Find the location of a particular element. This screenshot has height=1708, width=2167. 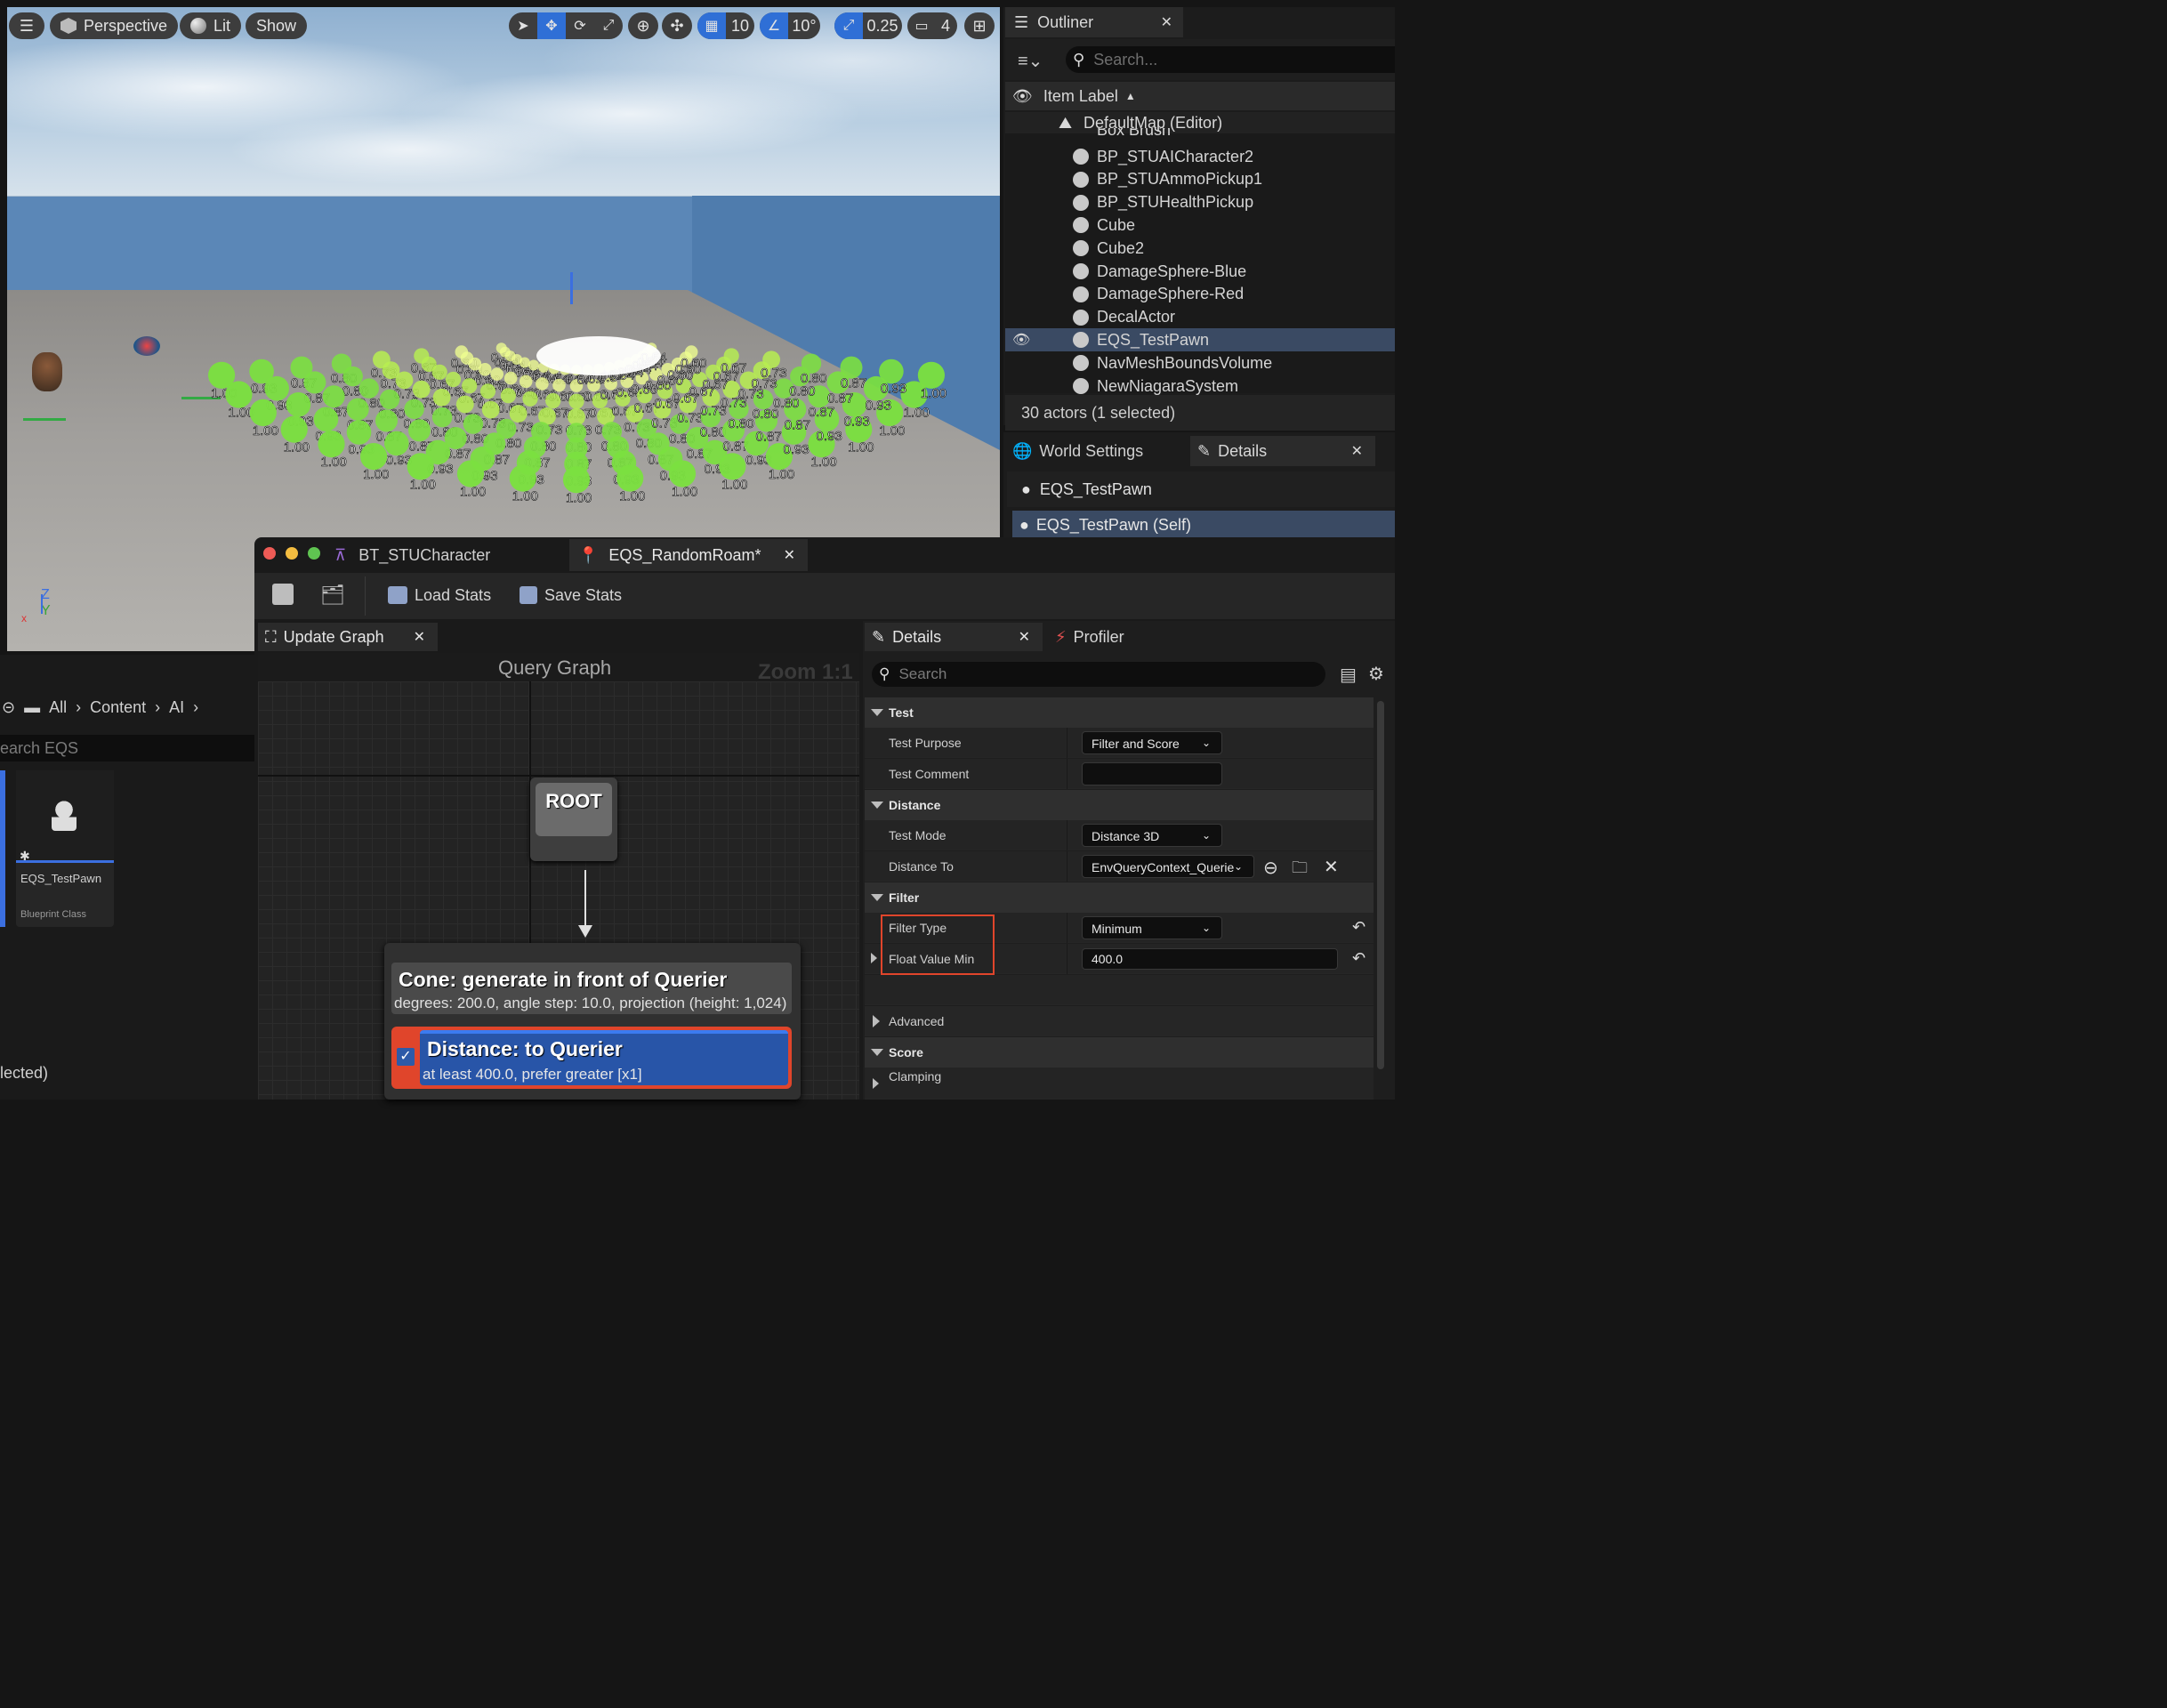

category-score: Score is located at coordinates (1119, 1052).